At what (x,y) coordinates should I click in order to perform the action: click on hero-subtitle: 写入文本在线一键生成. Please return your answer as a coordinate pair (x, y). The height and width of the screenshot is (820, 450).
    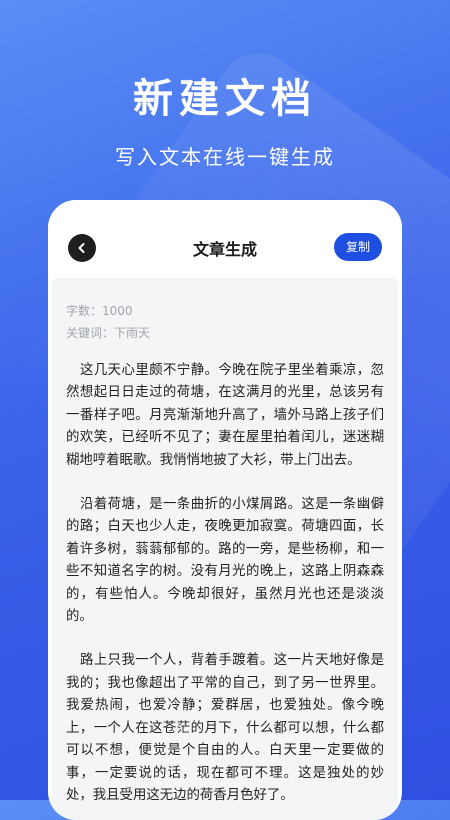
    Looking at the image, I should click on (225, 157).